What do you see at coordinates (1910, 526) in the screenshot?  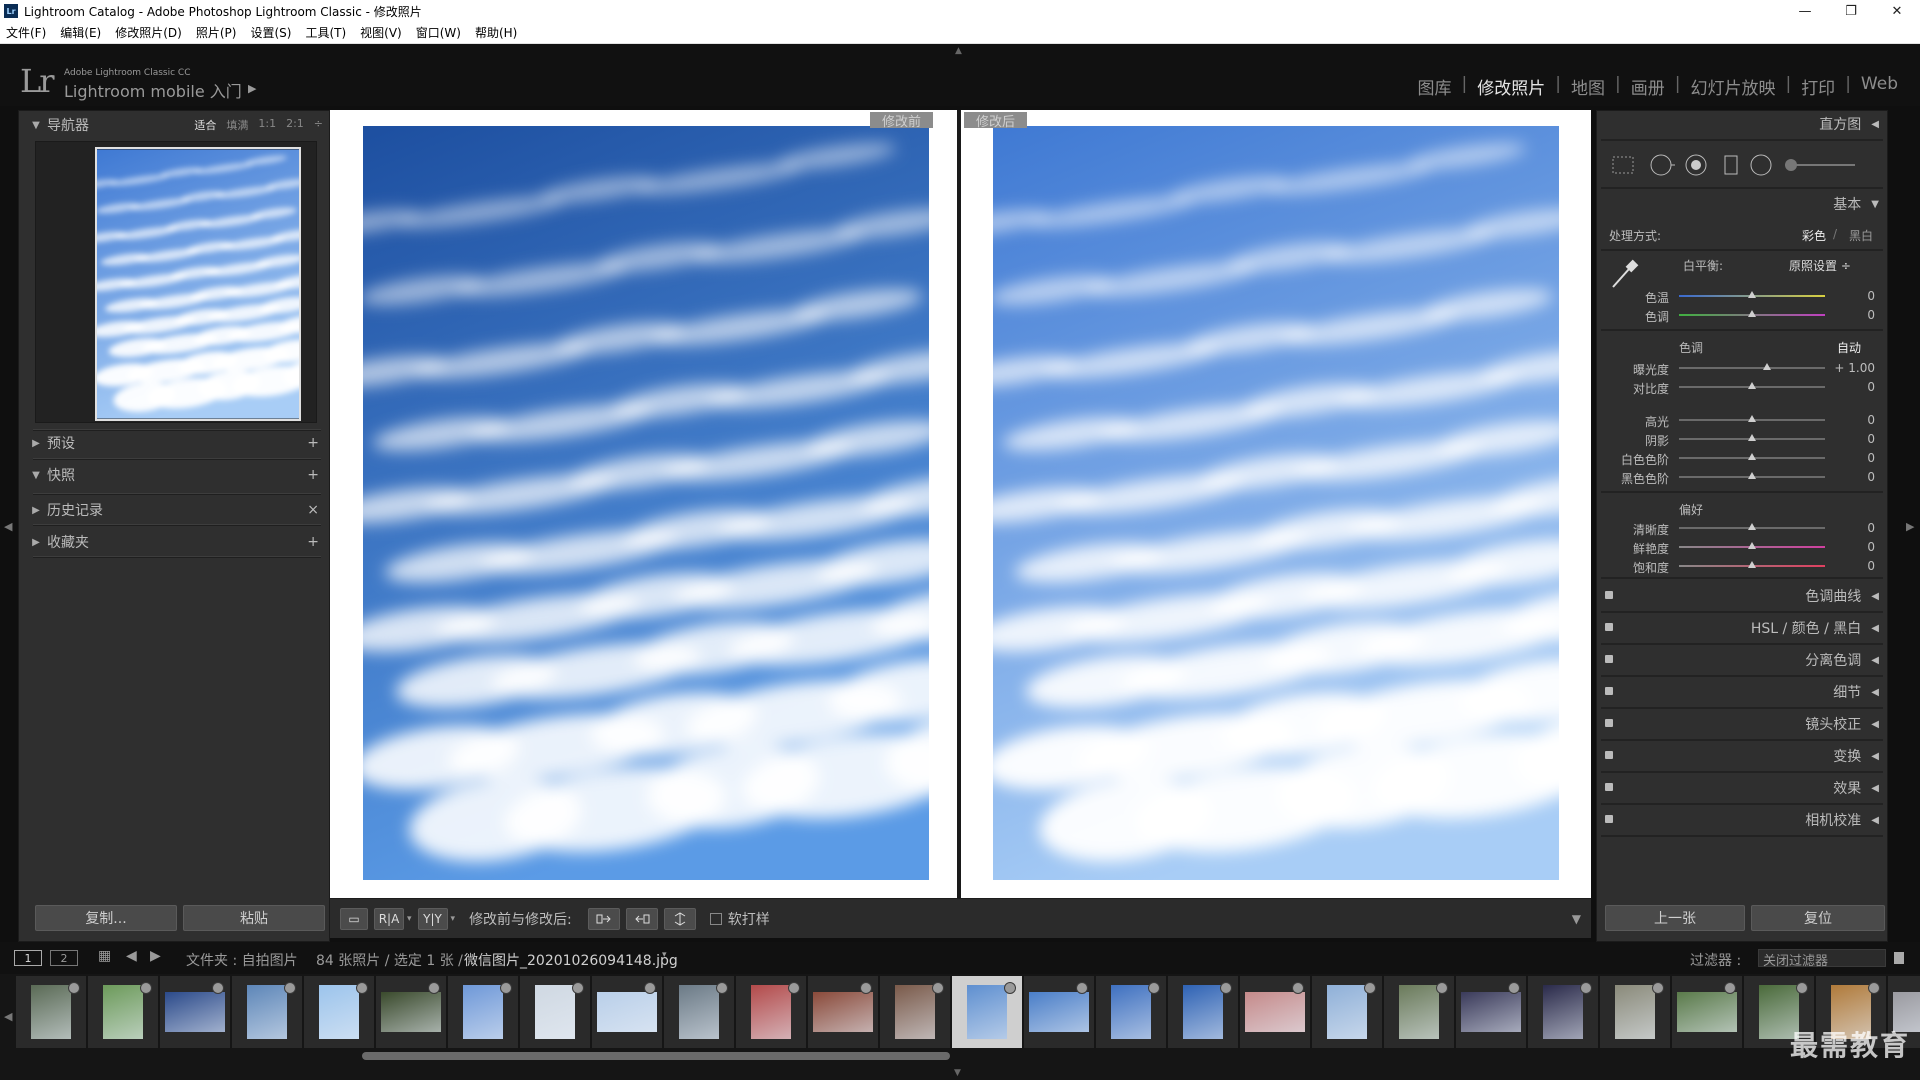 I see `right-panel-toggle-icon: ▶` at bounding box center [1910, 526].